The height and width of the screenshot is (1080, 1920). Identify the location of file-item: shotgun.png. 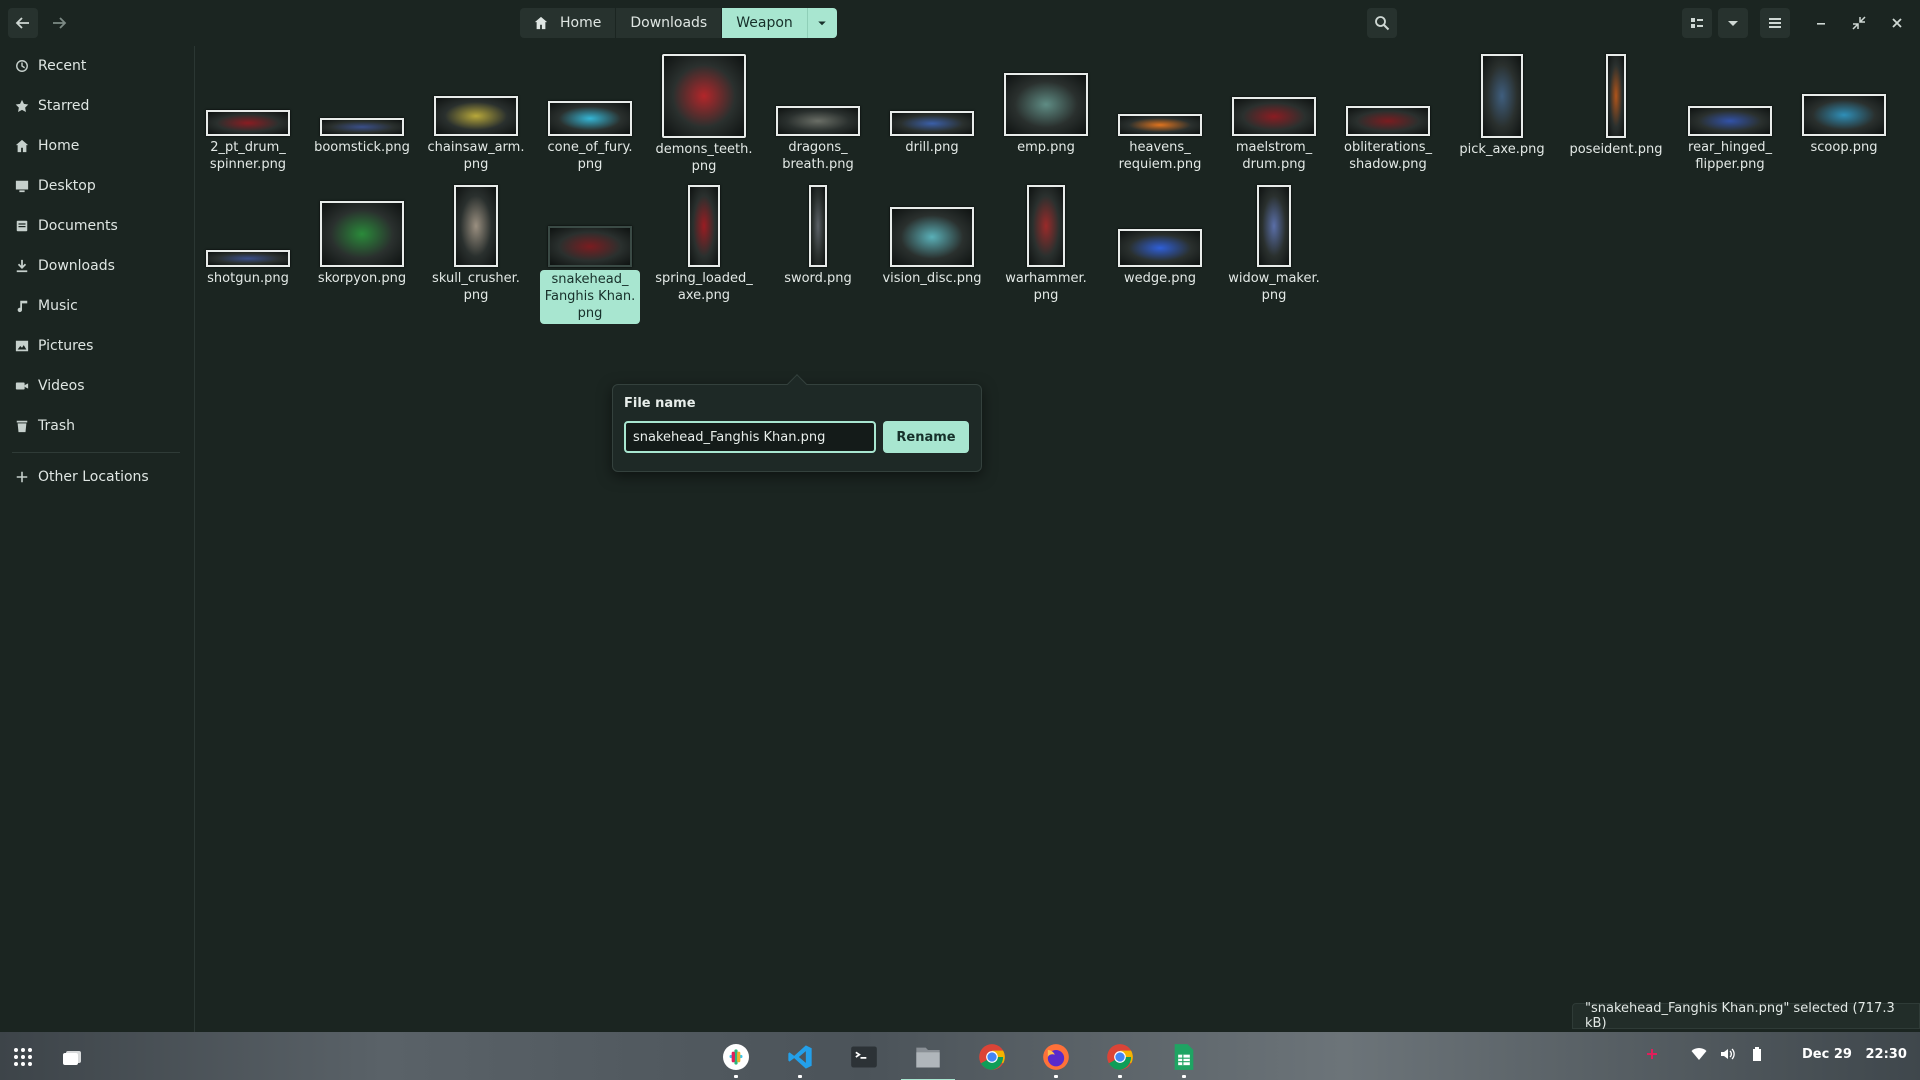
(248, 268).